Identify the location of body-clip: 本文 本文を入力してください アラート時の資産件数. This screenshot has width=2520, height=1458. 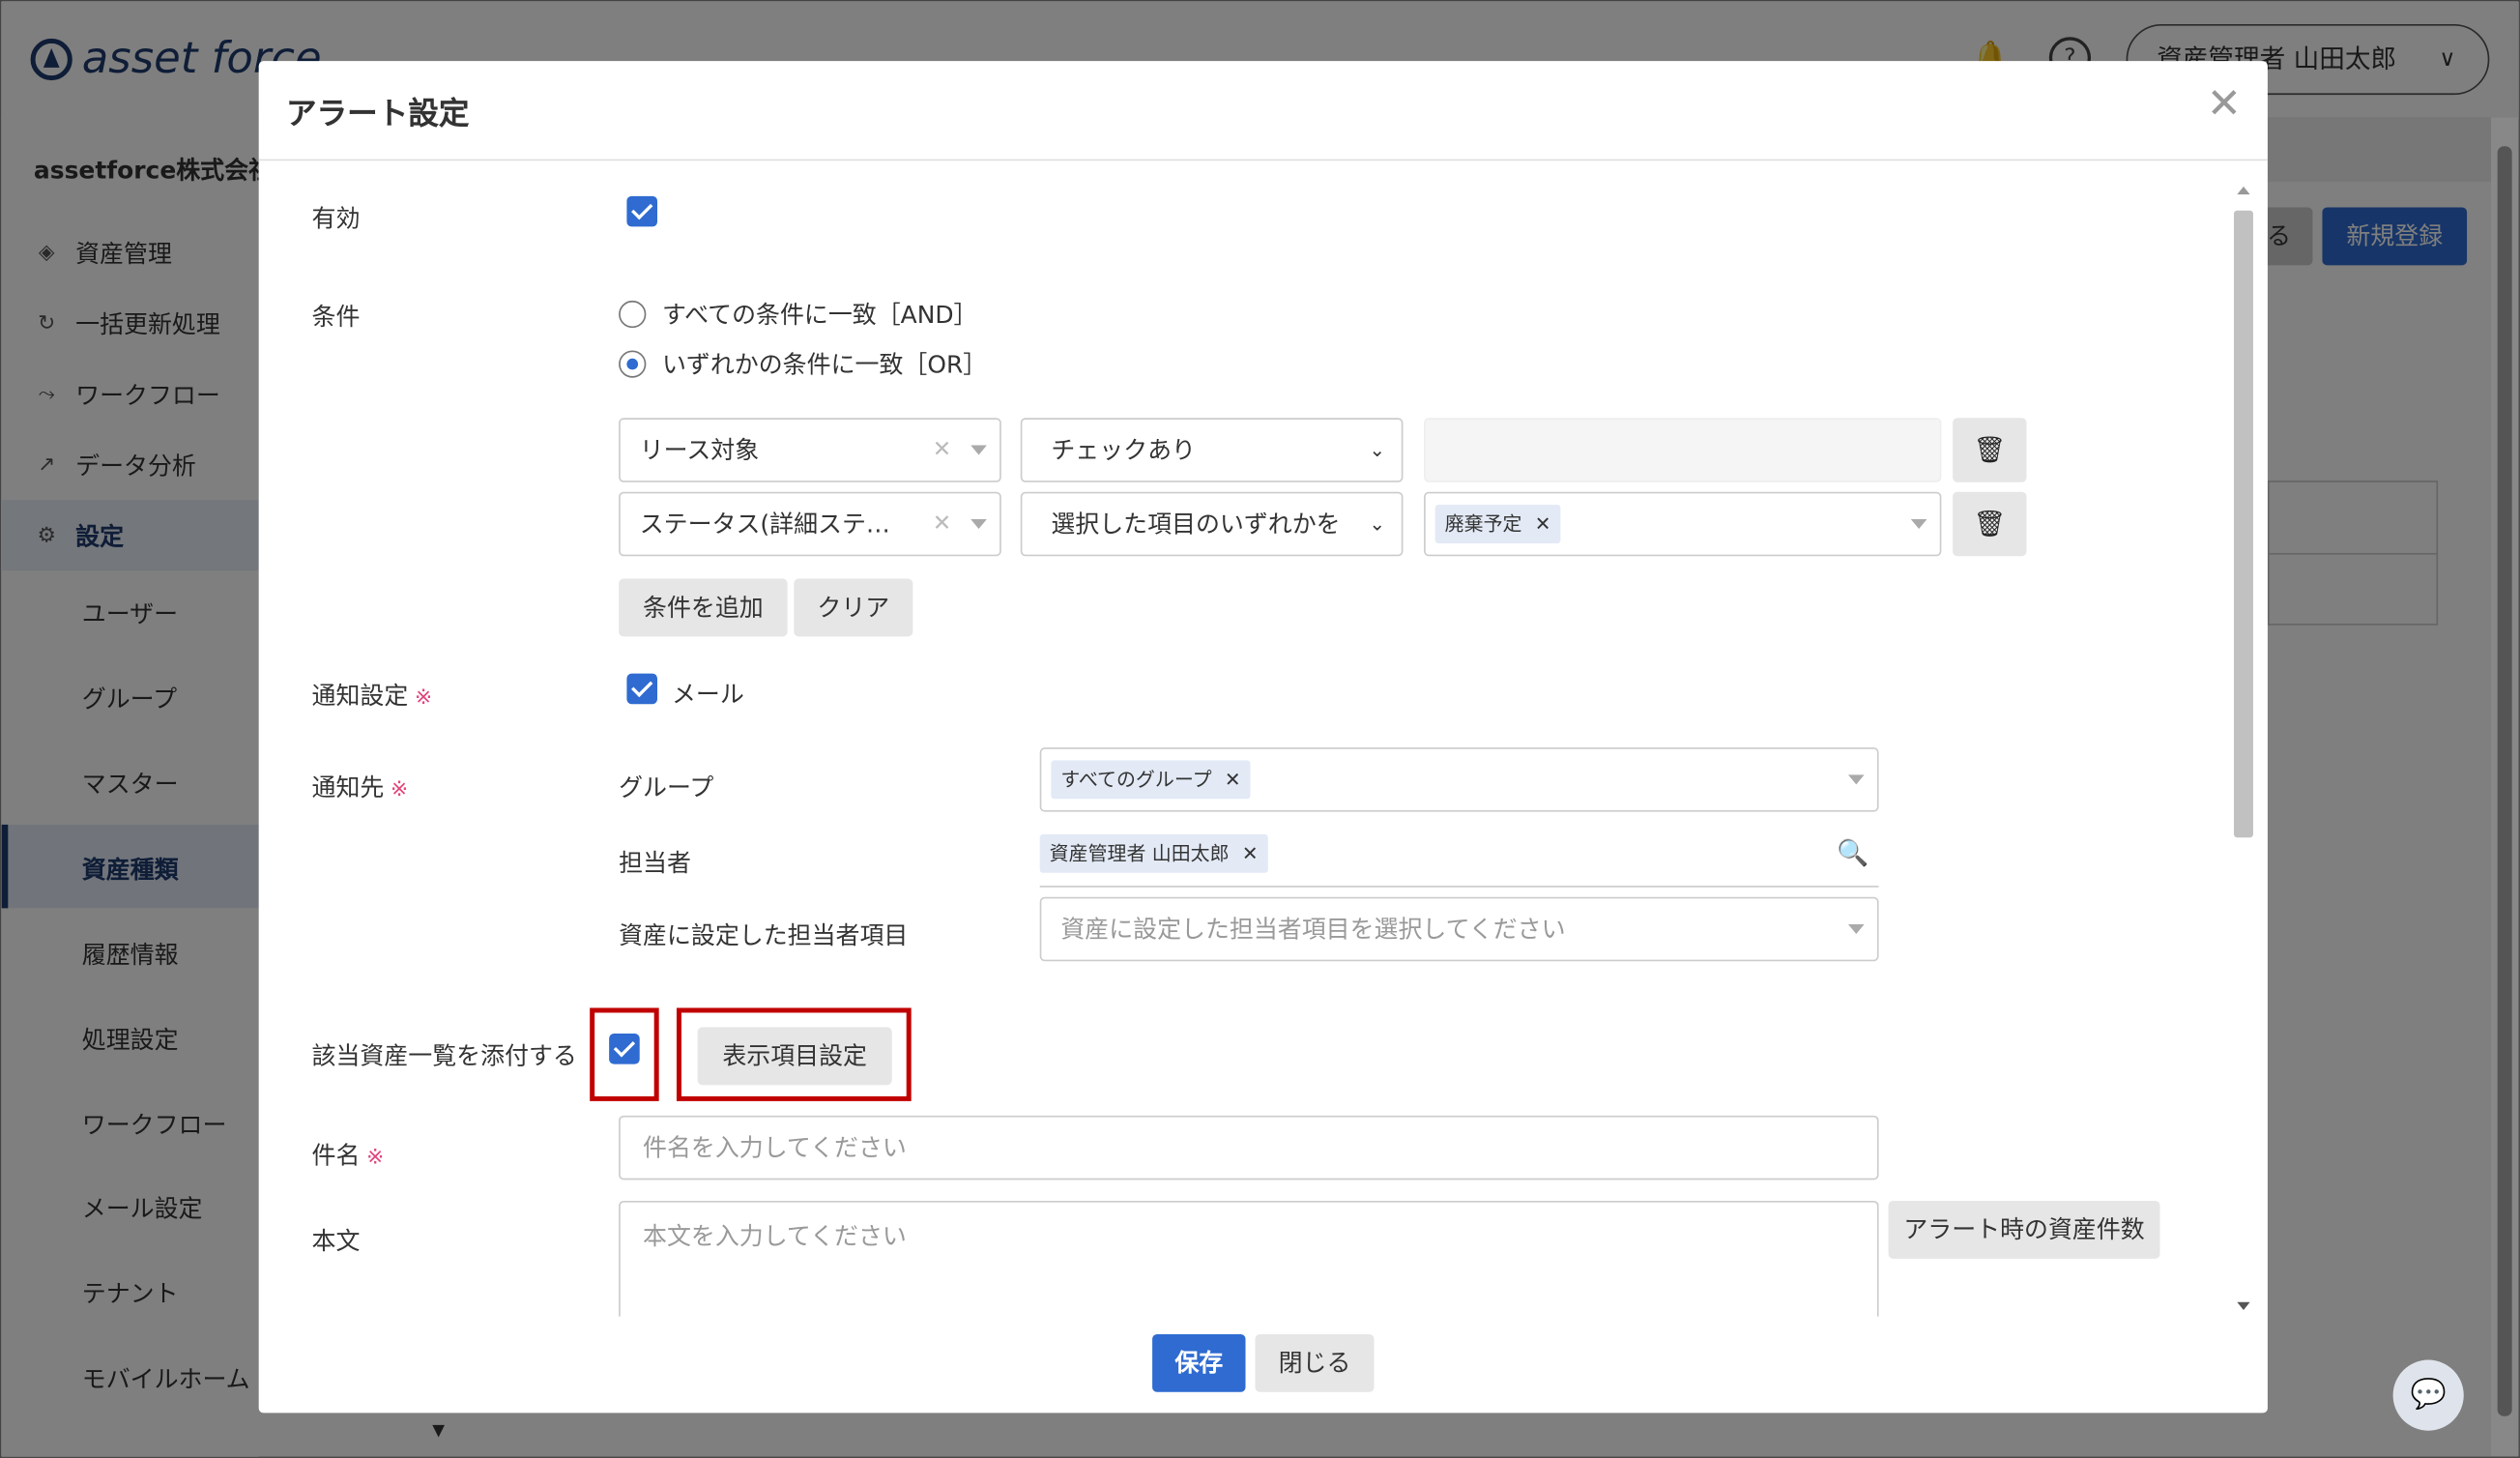
(1248, 1254).